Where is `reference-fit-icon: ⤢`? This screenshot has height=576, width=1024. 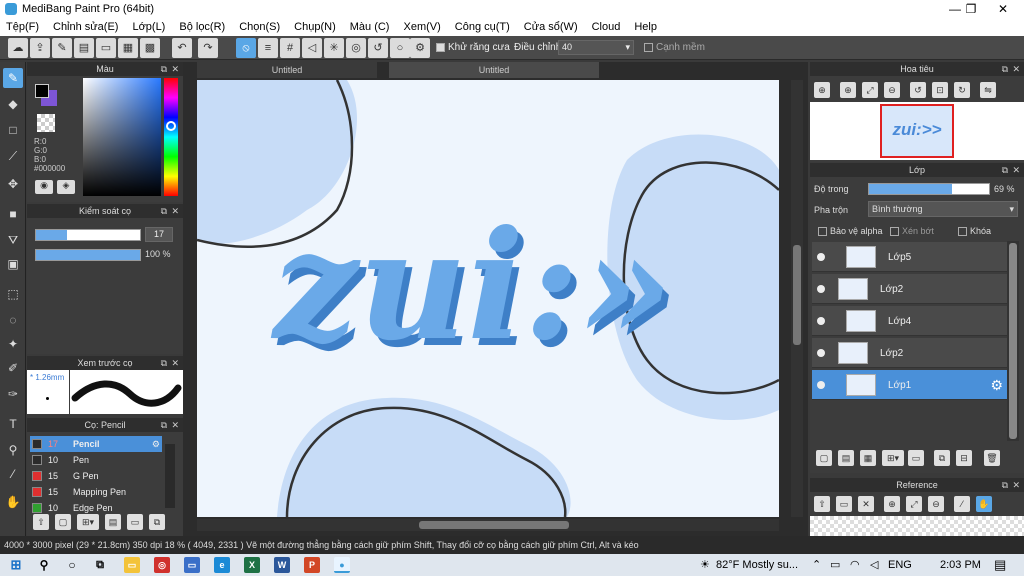 reference-fit-icon: ⤢ is located at coordinates (914, 504).